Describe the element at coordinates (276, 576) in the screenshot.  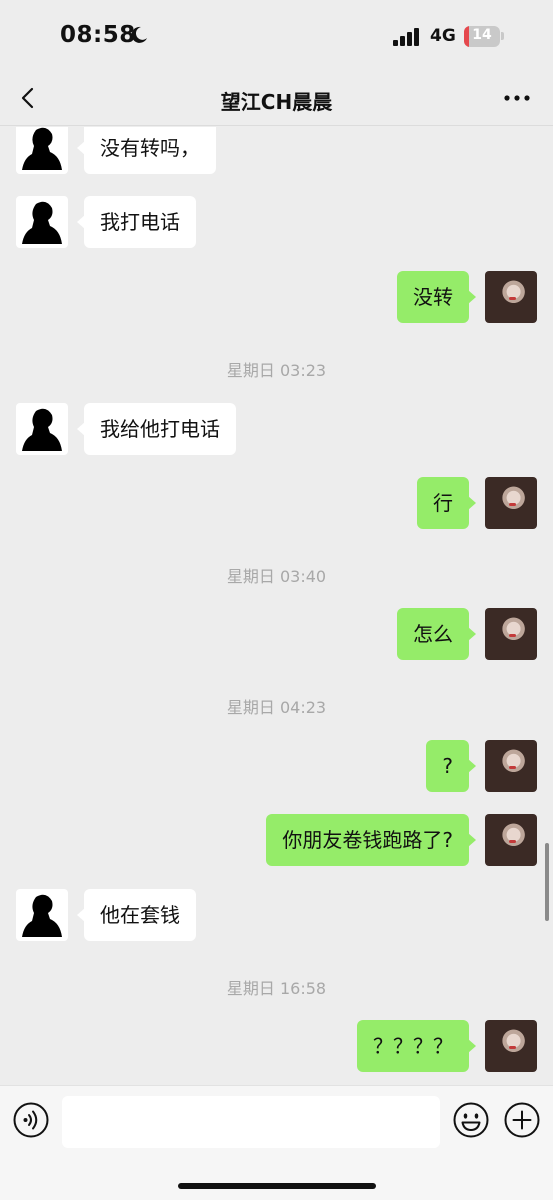
I see `timestamp: 星期日 03:40` at that location.